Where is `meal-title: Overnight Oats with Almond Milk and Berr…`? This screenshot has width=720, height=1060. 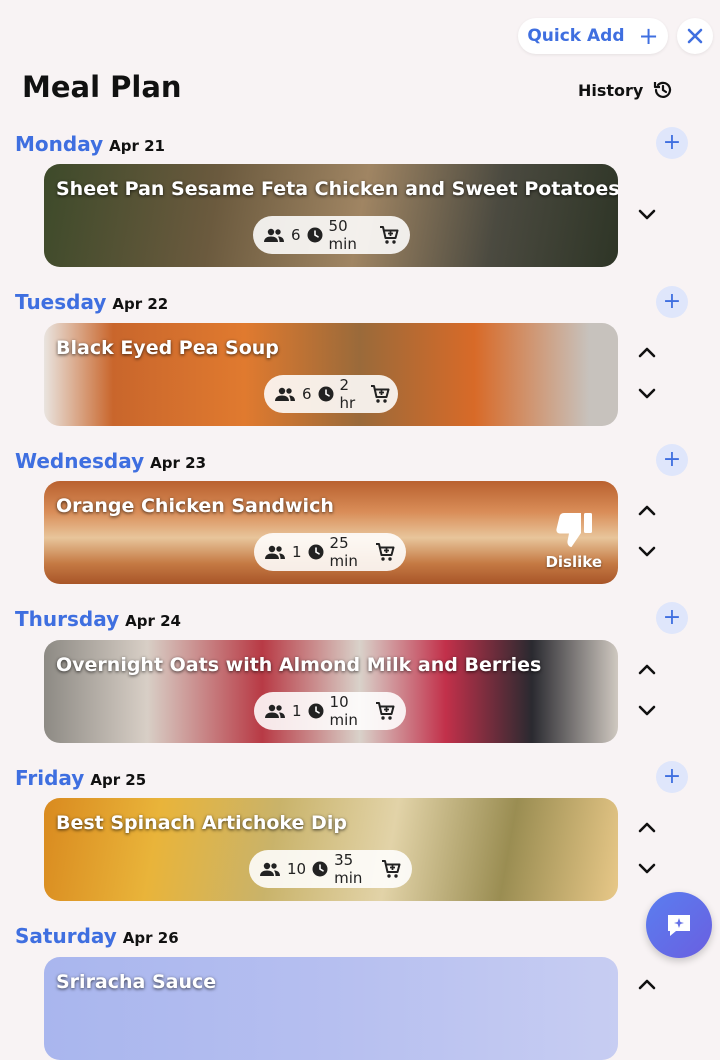
meal-title: Overnight Oats with Almond Milk and Berr… is located at coordinates (299, 665).